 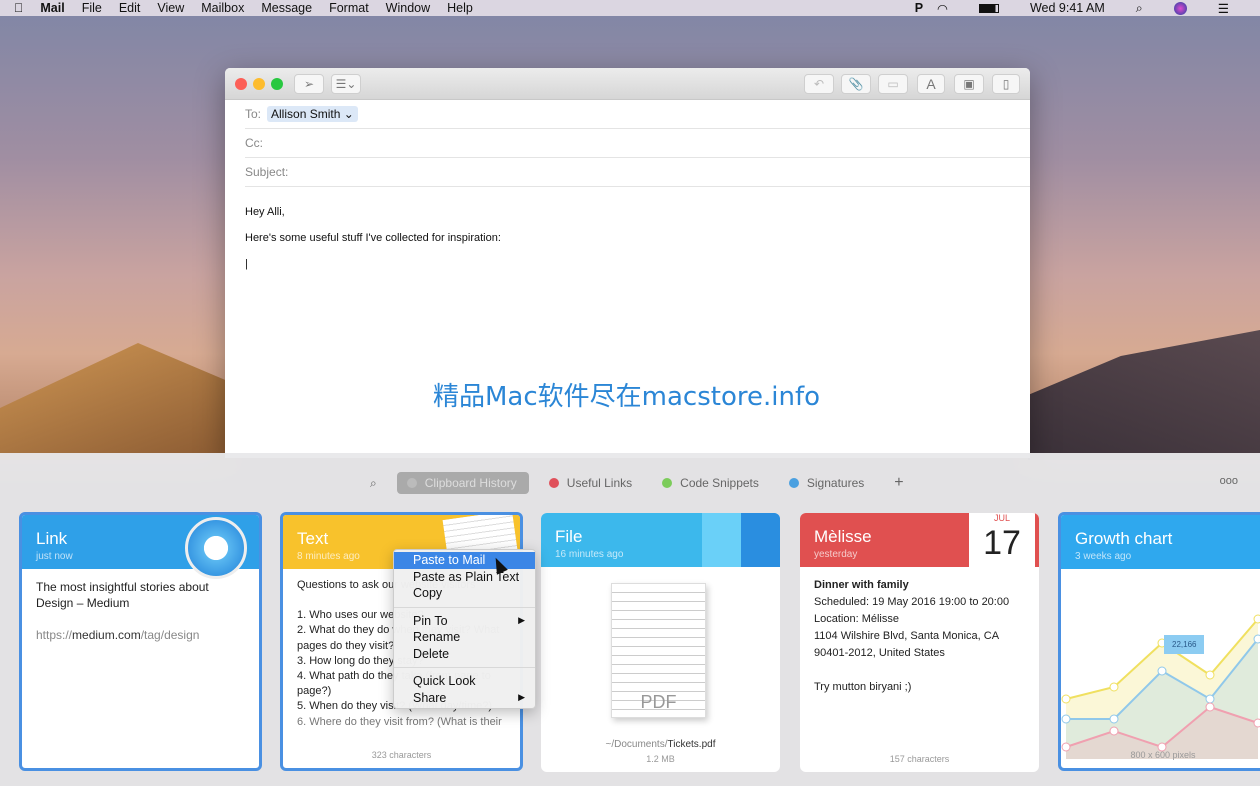 I want to click on menu-edit: Edit, so click(x=130, y=8).